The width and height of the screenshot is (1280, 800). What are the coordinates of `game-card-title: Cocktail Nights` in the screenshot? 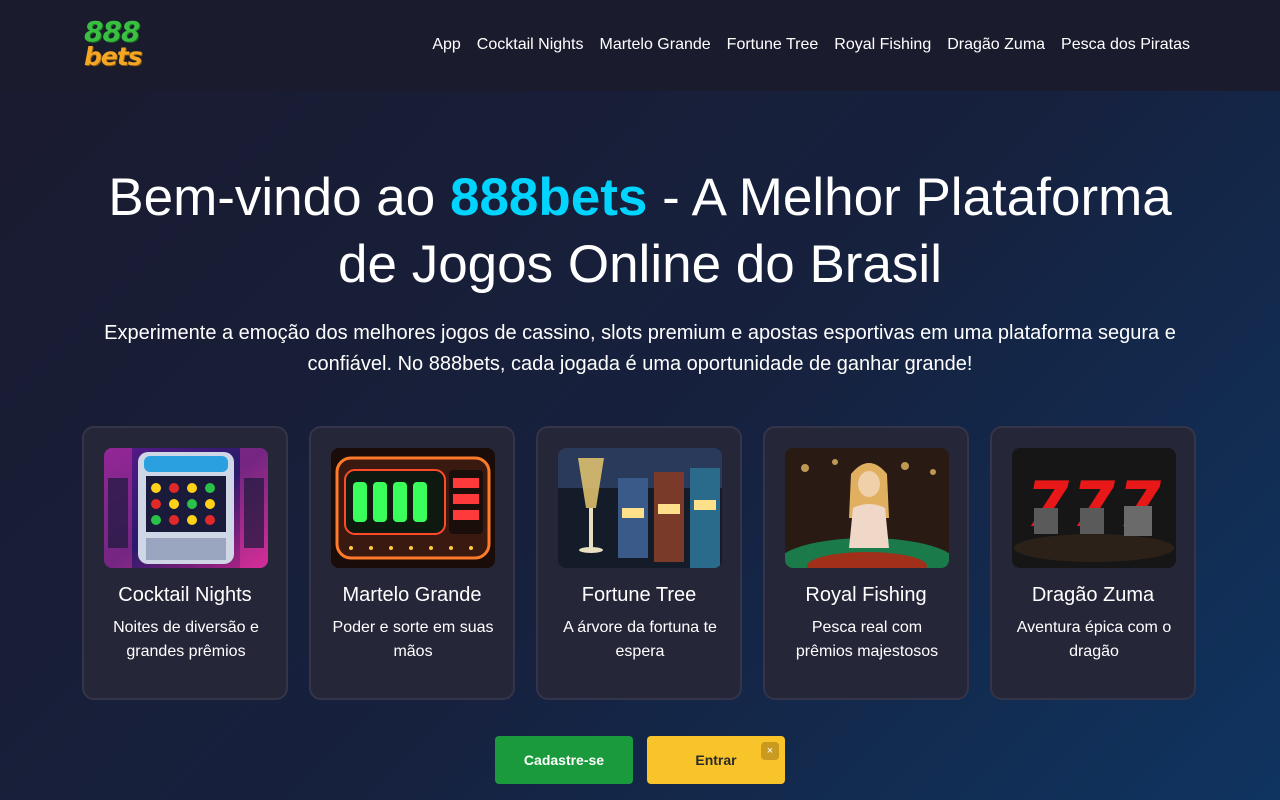 It's located at (185, 595).